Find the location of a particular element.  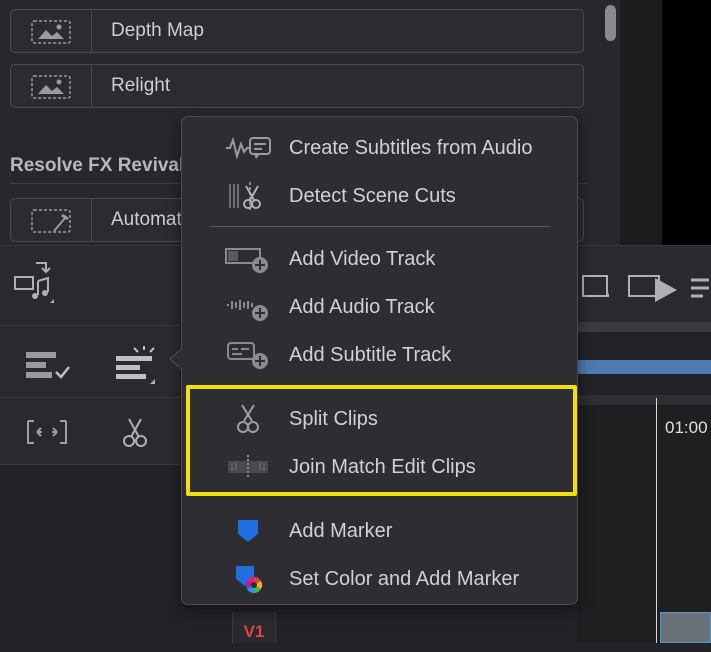

menu-item-label: Add Video Track is located at coordinates (362, 259).